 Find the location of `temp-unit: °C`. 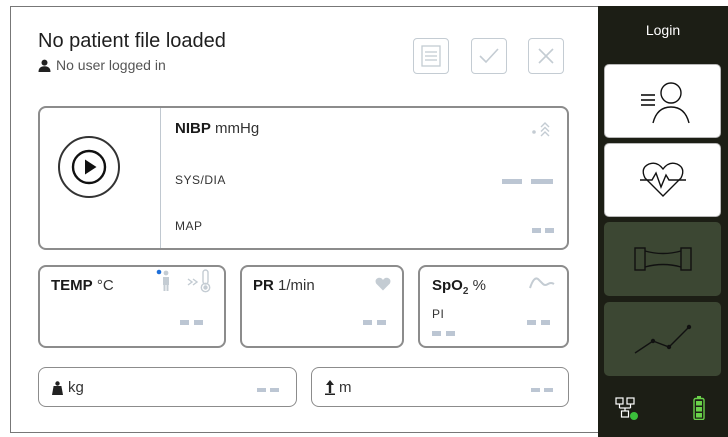

temp-unit: °C is located at coordinates (105, 285).